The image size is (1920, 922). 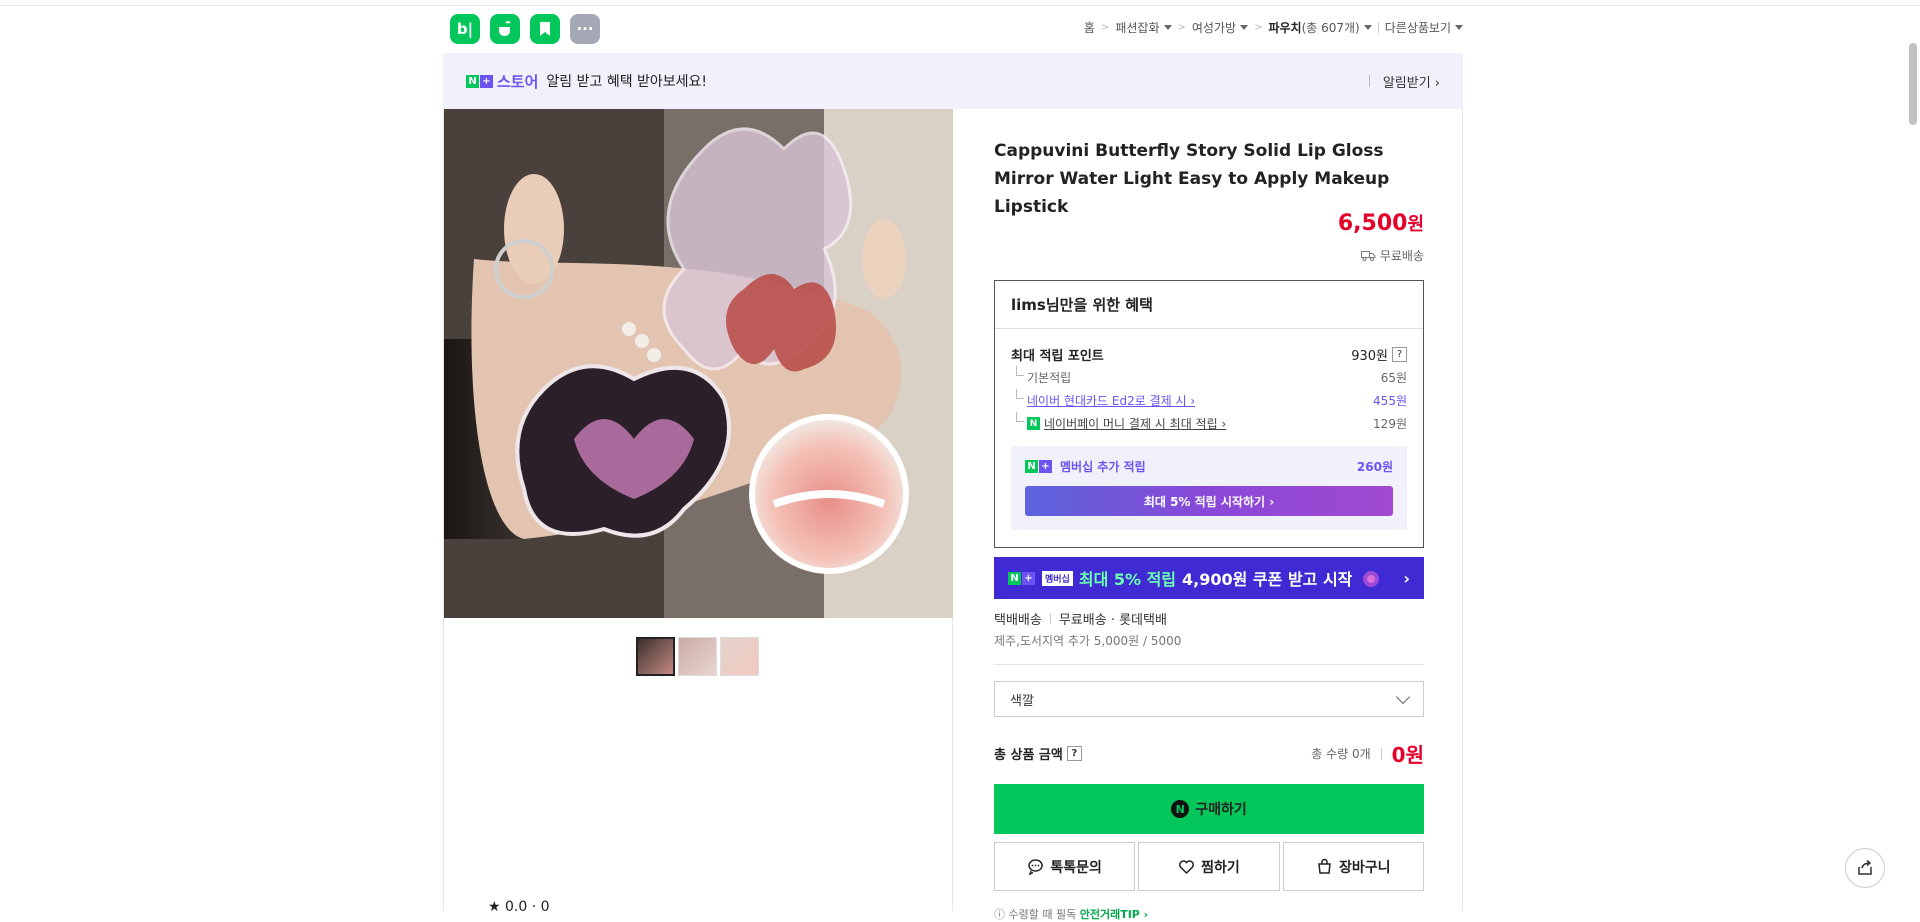 What do you see at coordinates (1209, 354) in the screenshot?
I see `max-points-row: 최대 적립 포인트 930원?` at bounding box center [1209, 354].